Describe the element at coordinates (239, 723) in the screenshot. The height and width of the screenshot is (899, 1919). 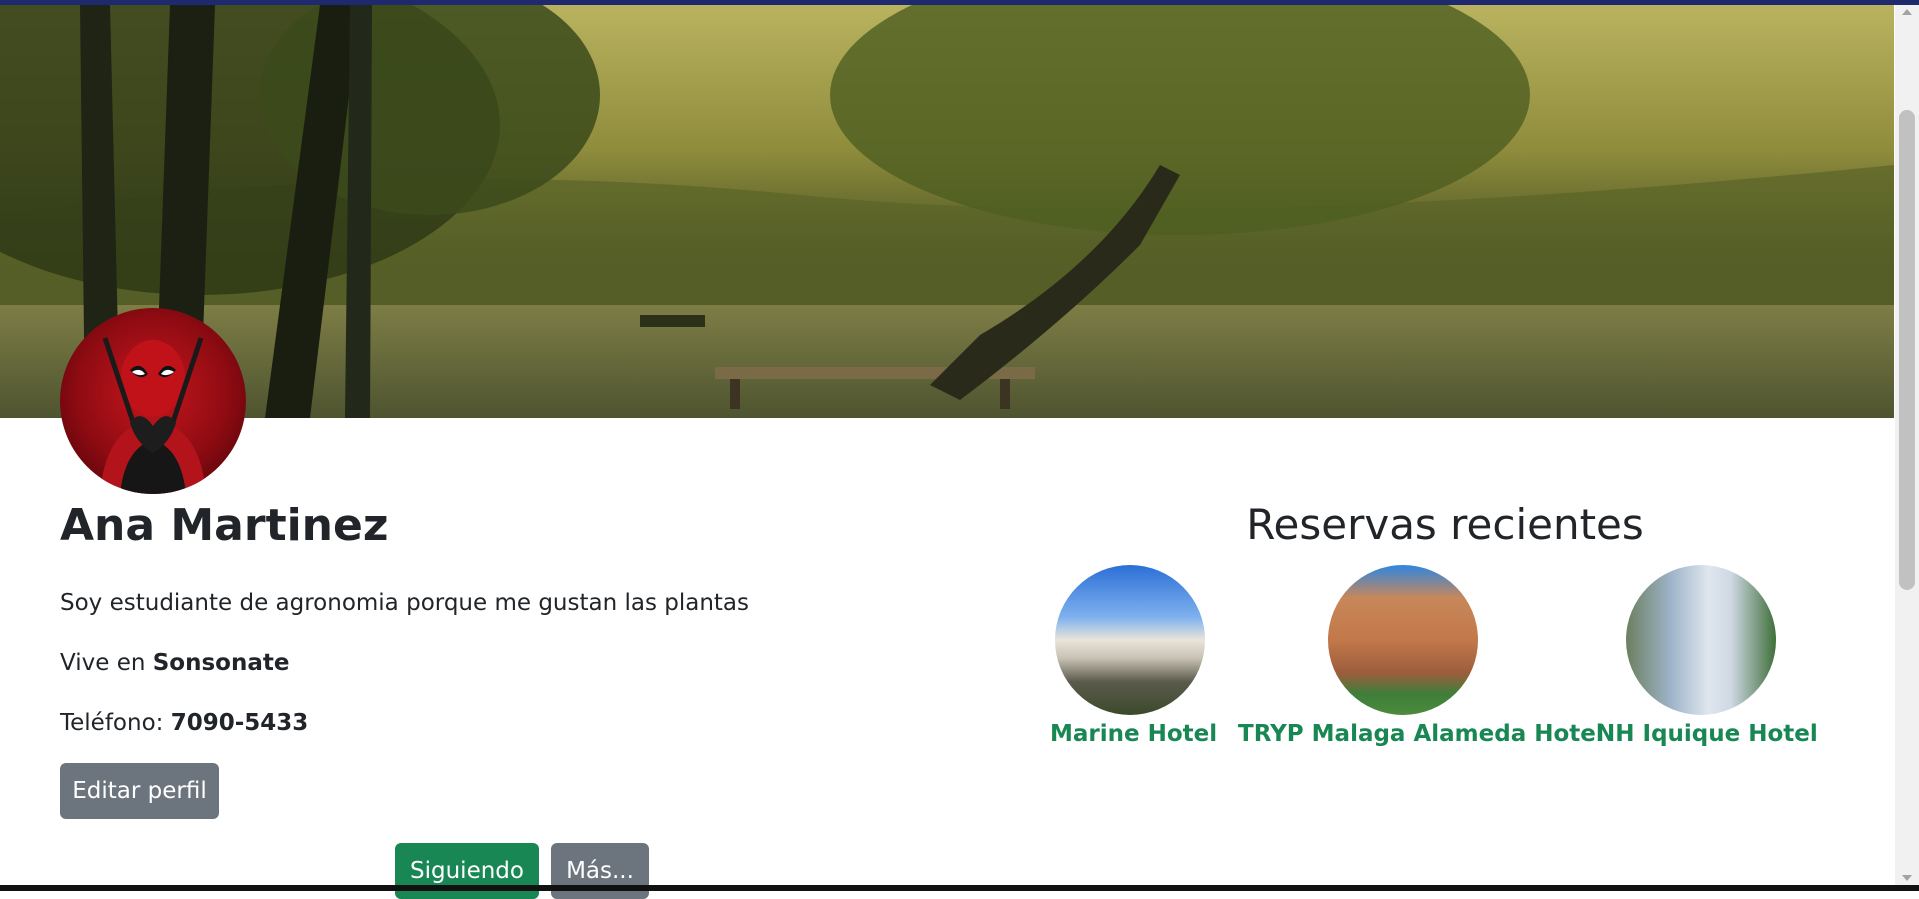
I see `phone-value: 7090-5433` at that location.